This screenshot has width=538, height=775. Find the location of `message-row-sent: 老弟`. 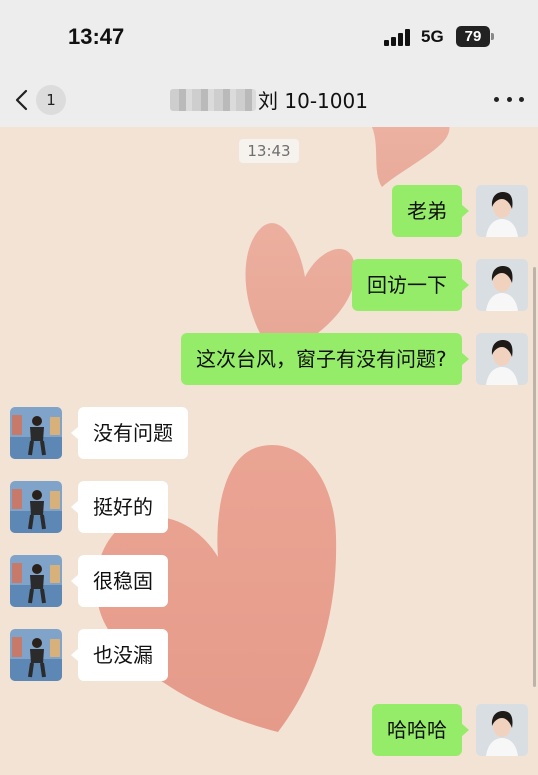

message-row-sent: 老弟 is located at coordinates (269, 211).